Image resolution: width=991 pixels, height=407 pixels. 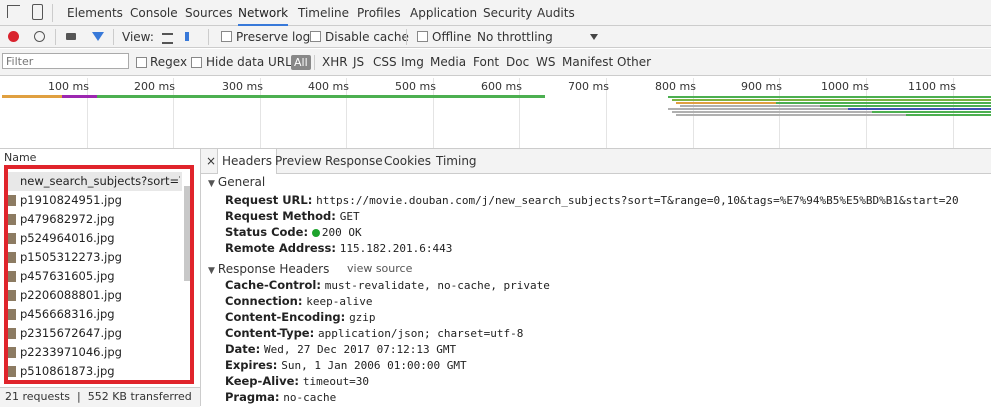 What do you see at coordinates (634, 62) in the screenshot?
I see `filter-type-other: Other` at bounding box center [634, 62].